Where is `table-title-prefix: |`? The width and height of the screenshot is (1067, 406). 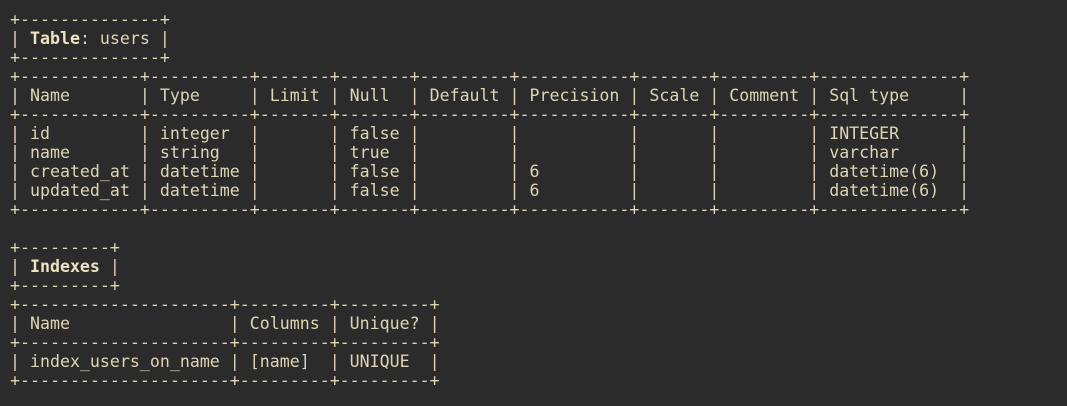
table-title-prefix: | is located at coordinates (20, 38).